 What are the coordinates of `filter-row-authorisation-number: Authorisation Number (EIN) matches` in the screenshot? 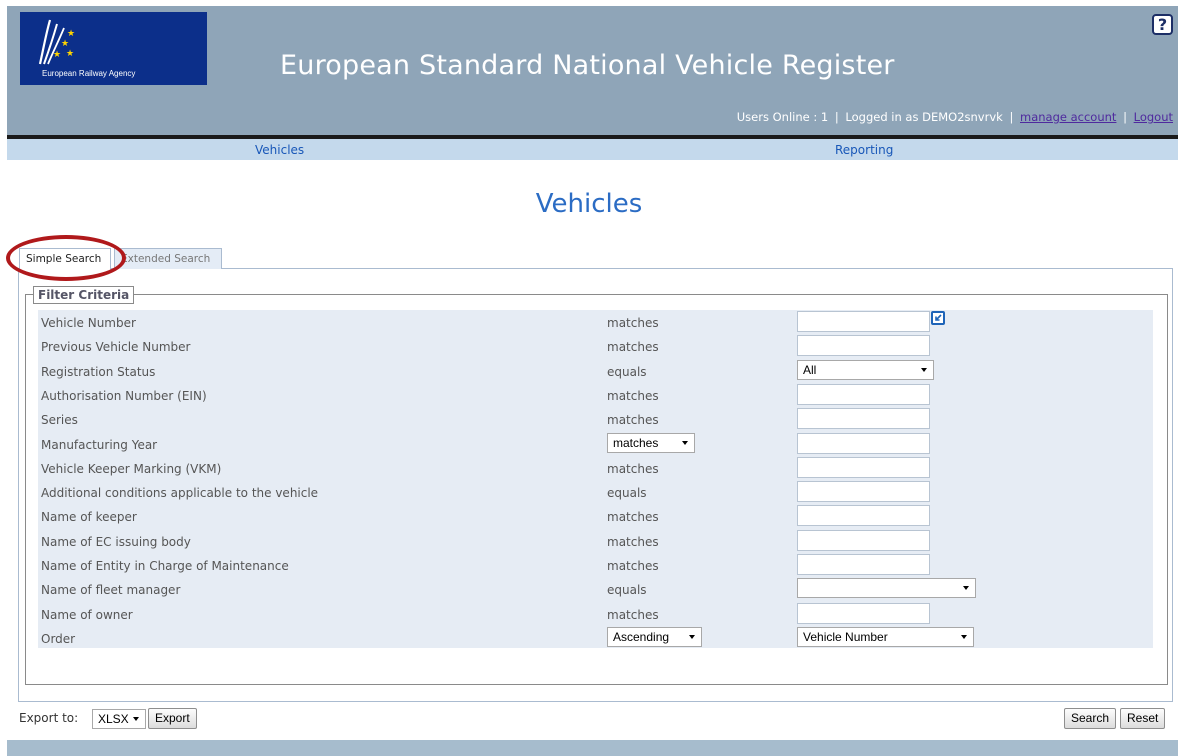 It's located at (595, 395).